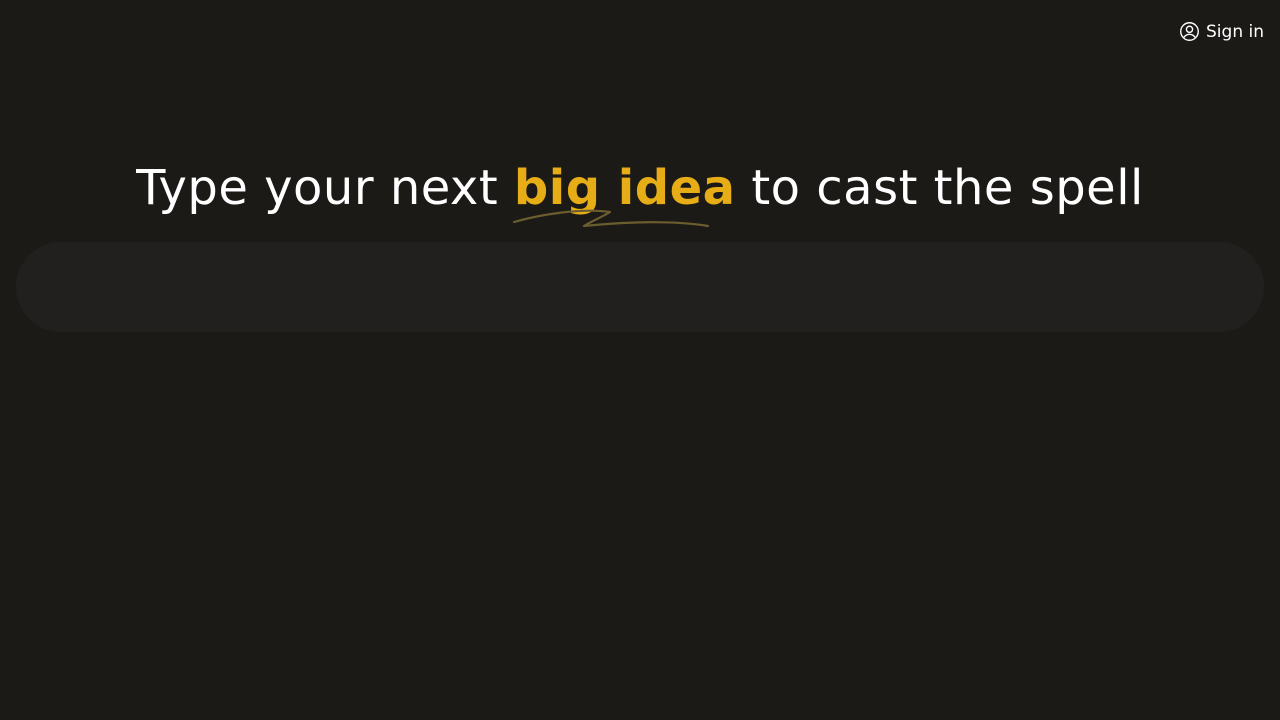 The image size is (1280, 720). Describe the element at coordinates (1189, 31) in the screenshot. I see `user-circle-icon` at that location.